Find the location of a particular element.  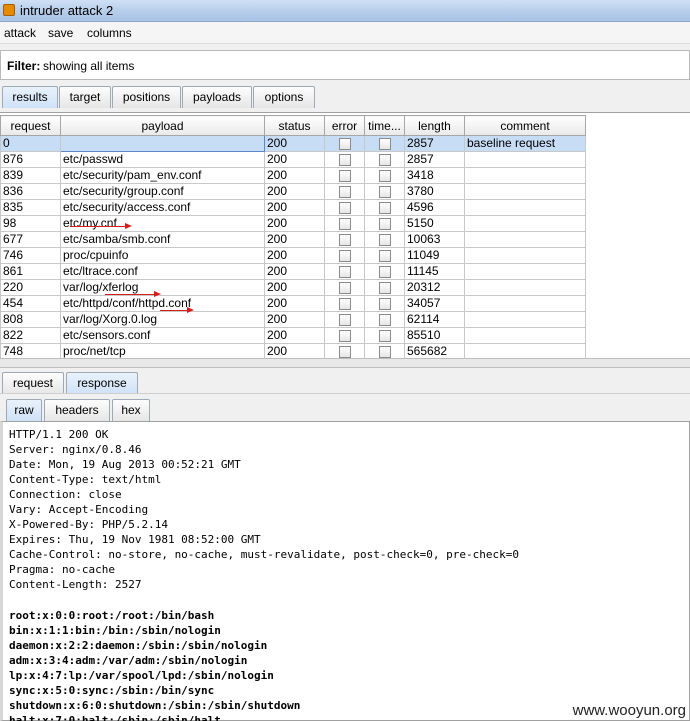

column-header-payload: payload is located at coordinates (162, 125).